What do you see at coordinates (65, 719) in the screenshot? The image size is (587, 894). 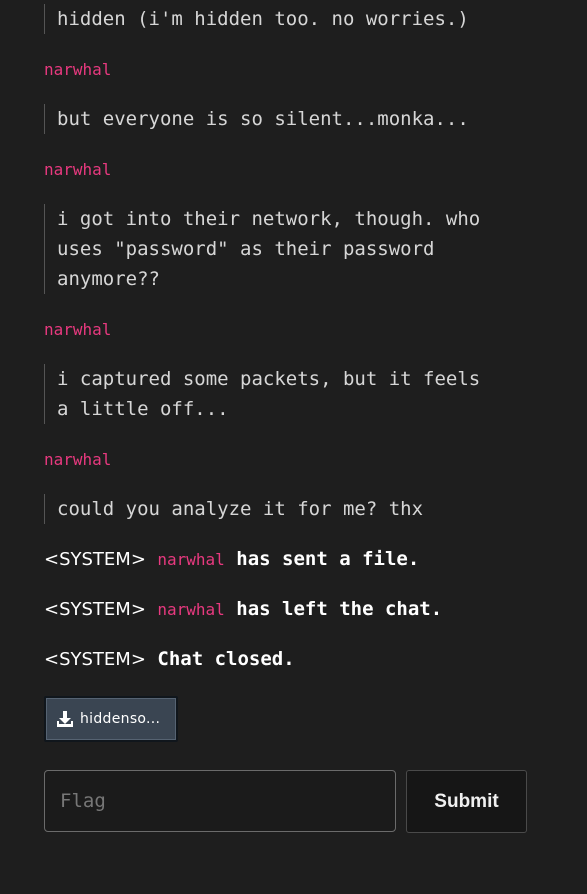 I see `download-icon` at bounding box center [65, 719].